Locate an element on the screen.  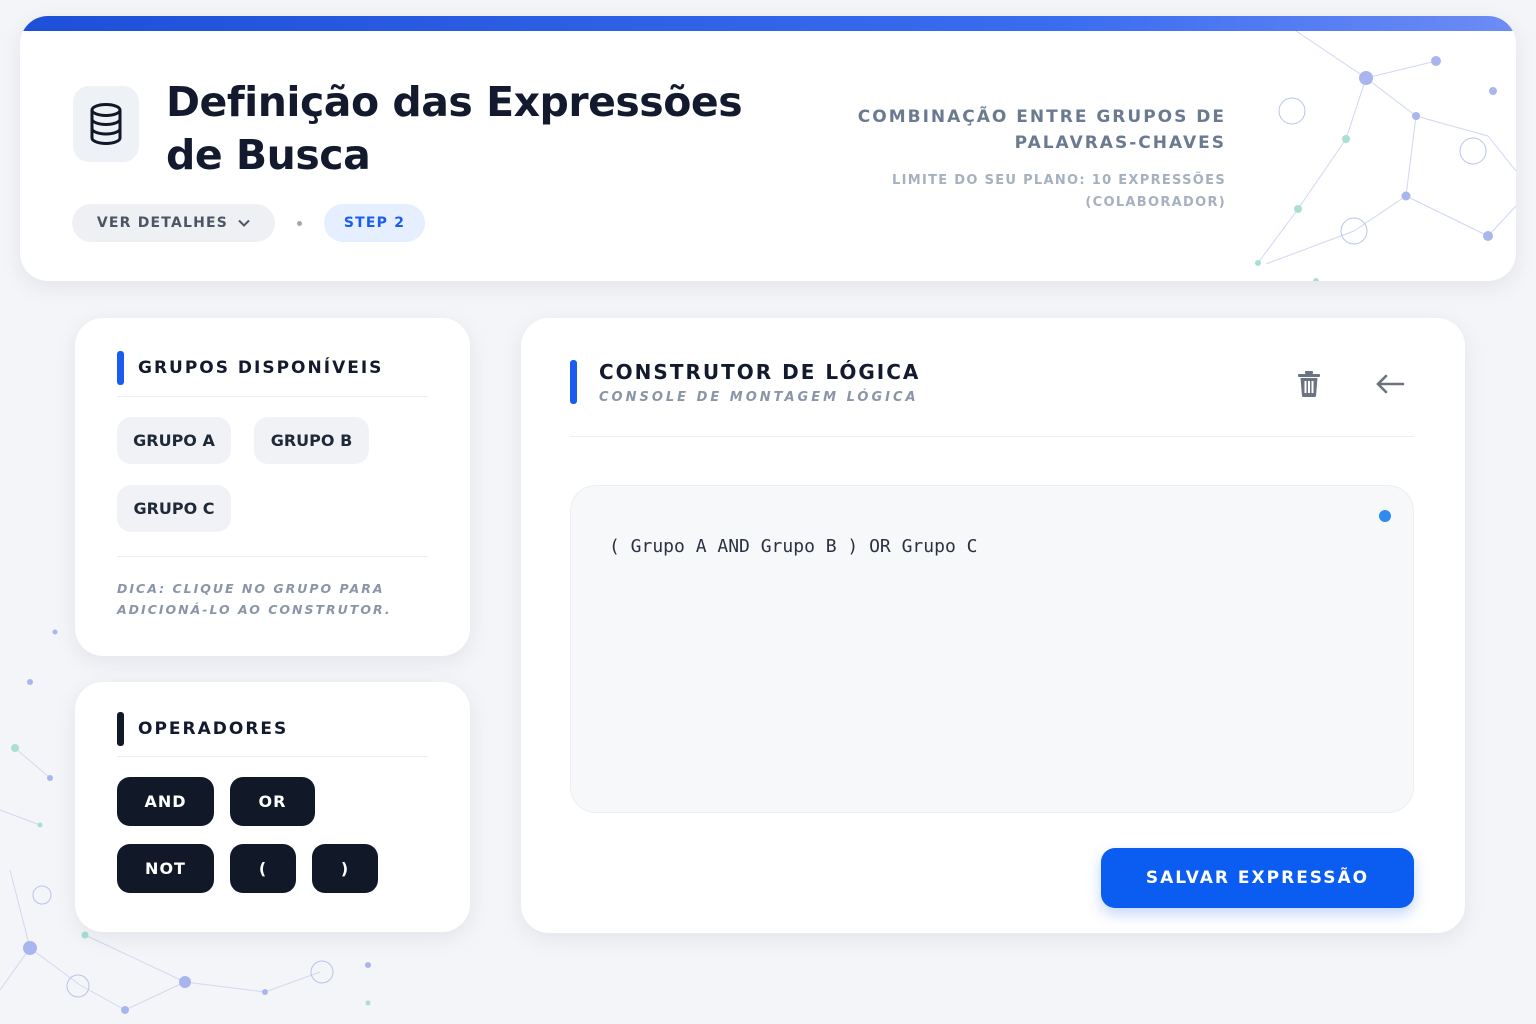
header-accent-bar is located at coordinates (768, 23).